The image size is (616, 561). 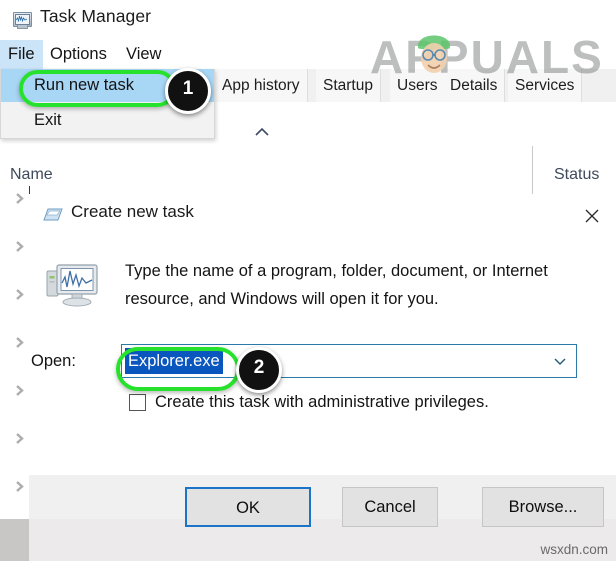 I want to click on open-label: Open:, so click(x=53, y=361).